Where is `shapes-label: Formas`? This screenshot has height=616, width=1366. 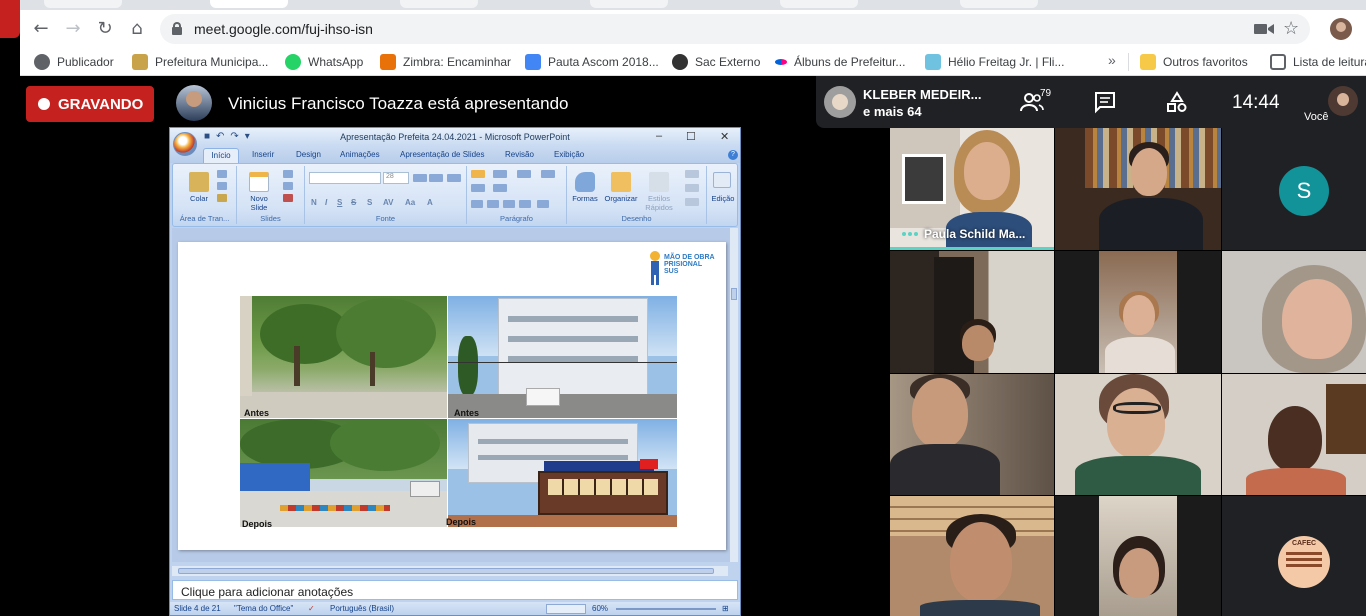
shapes-label: Formas is located at coordinates (585, 198).